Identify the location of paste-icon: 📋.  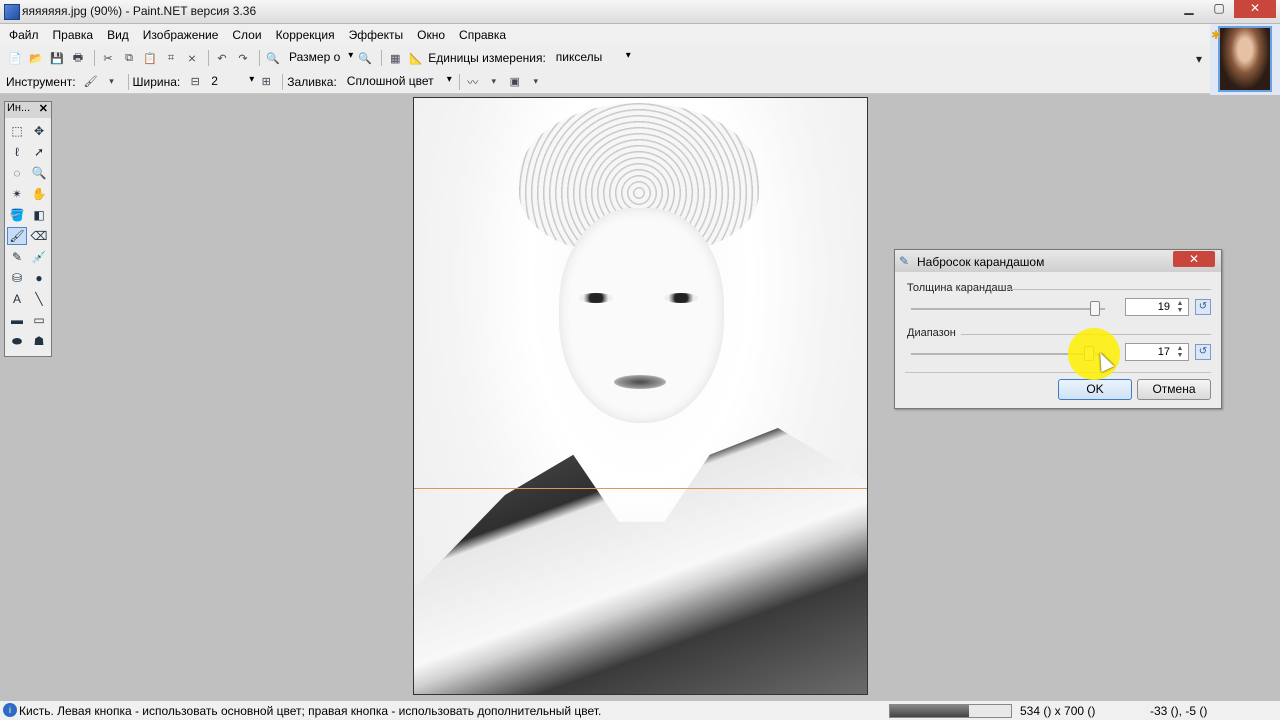
(150, 58).